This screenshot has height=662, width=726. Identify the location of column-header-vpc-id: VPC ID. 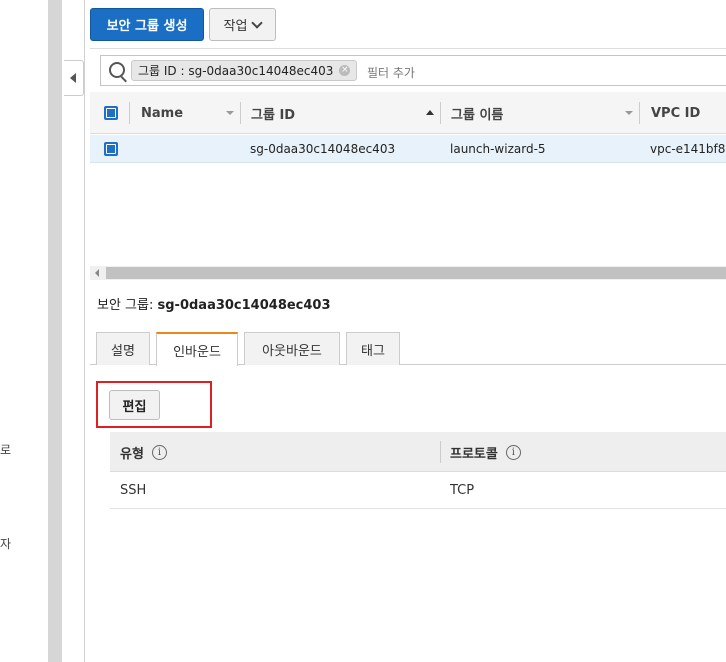
(675, 113).